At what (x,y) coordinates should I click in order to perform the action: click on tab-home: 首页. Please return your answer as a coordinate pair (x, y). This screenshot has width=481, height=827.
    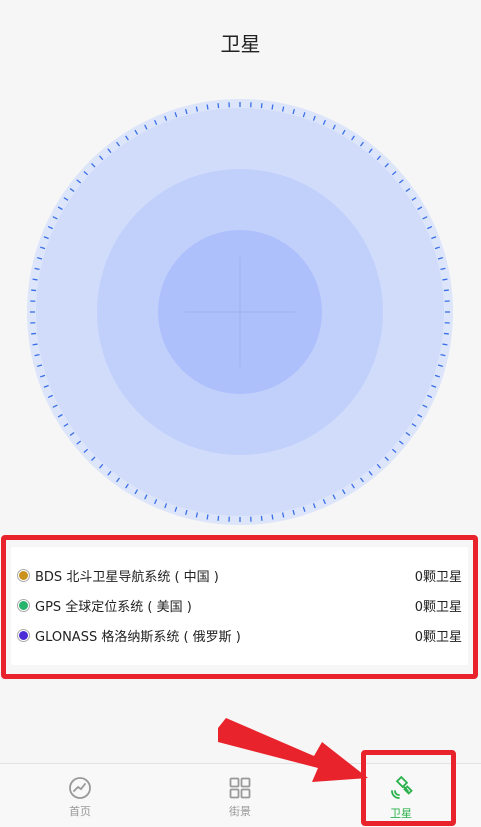
    Looking at the image, I should click on (80, 795).